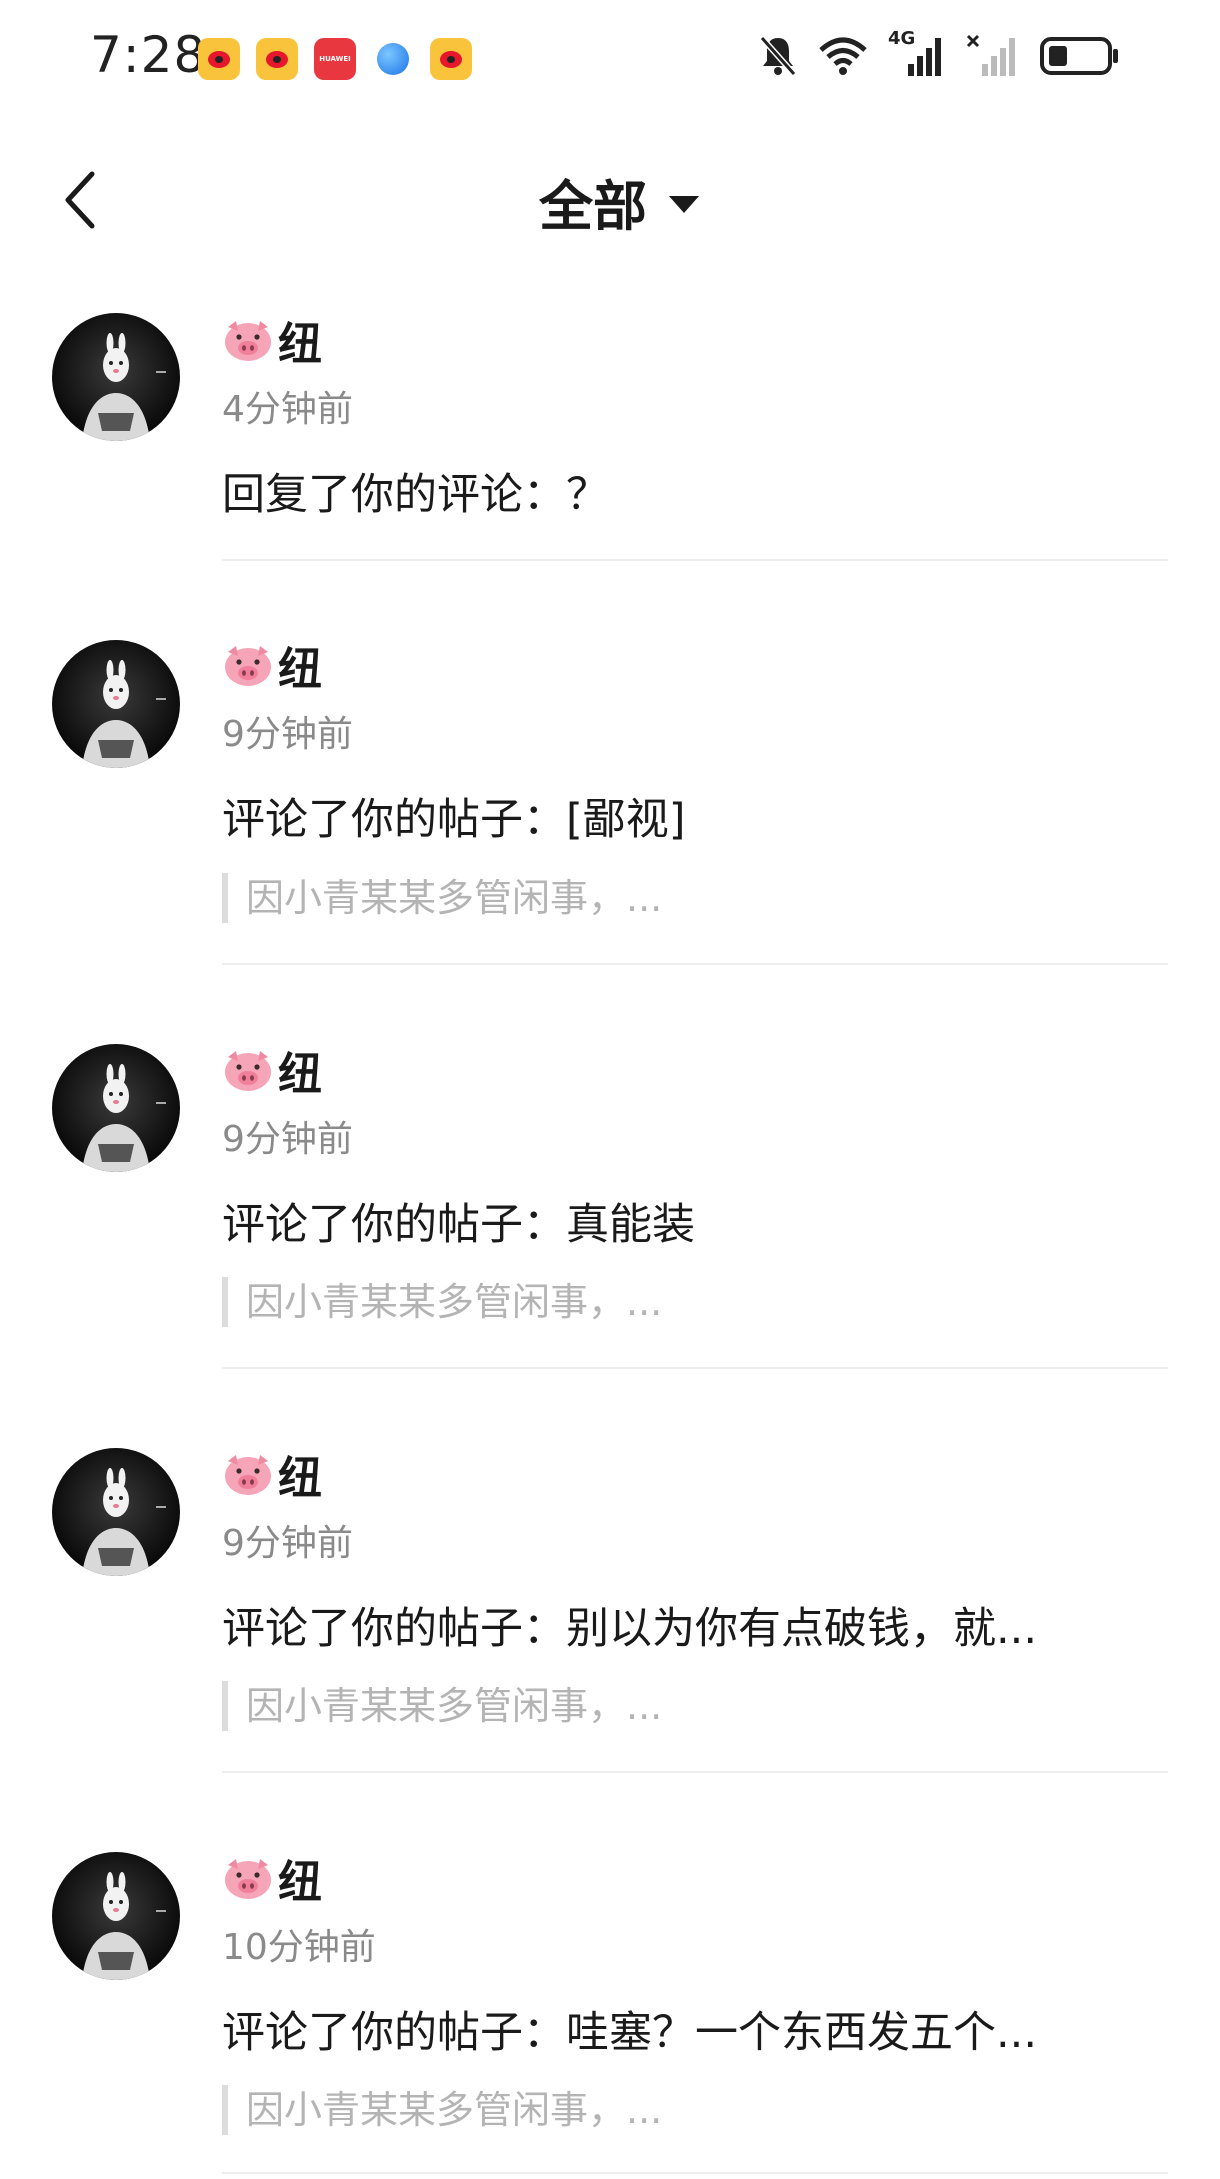  What do you see at coordinates (148, 55) in the screenshot?
I see `status-time: 7:28` at bounding box center [148, 55].